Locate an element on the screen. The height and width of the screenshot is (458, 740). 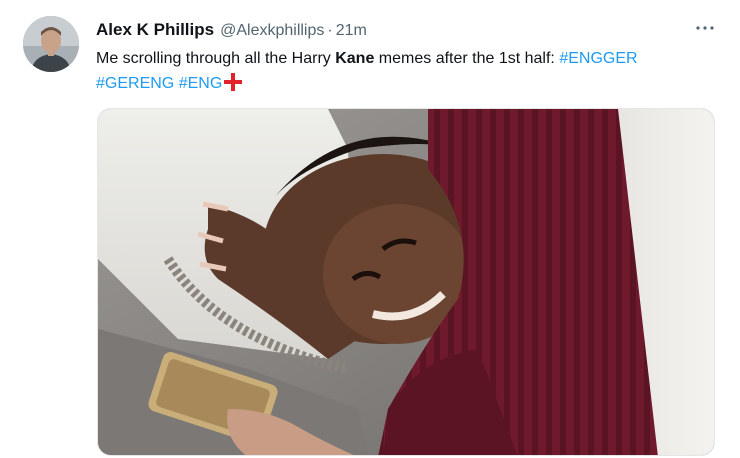
tweet-text-trail: memes after the 1st half: is located at coordinates (467, 58).